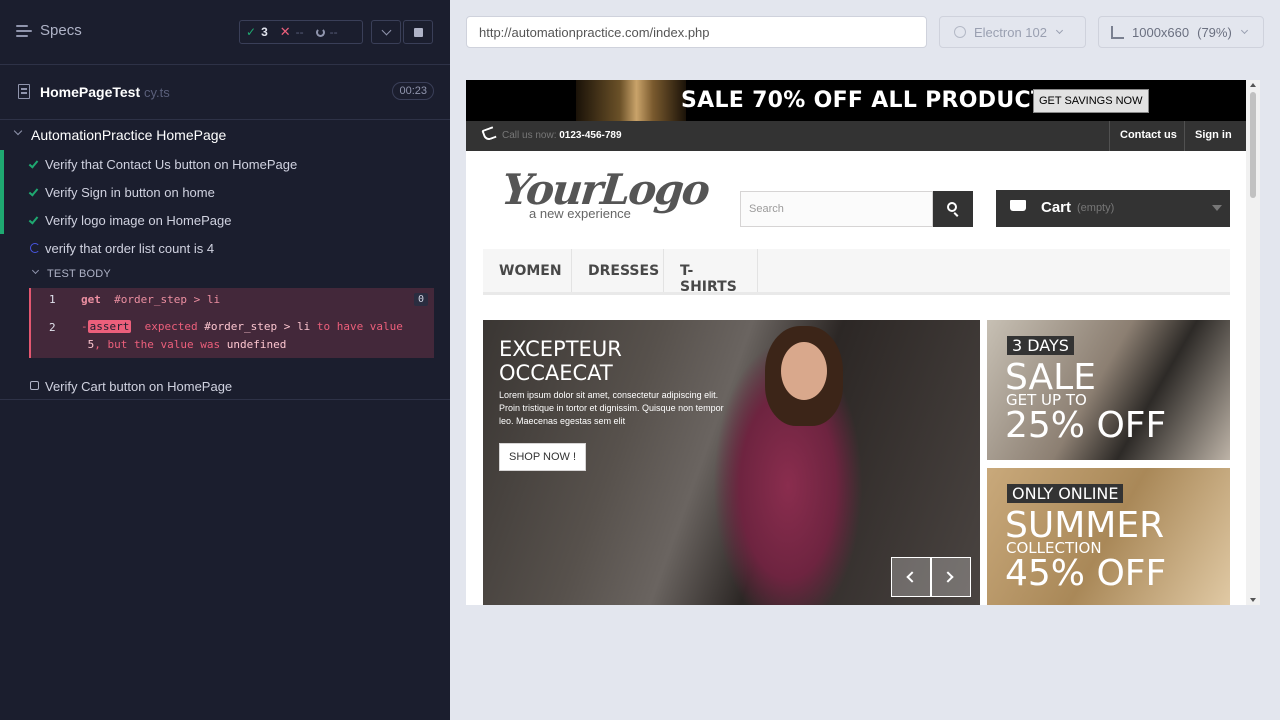 This screenshot has height=720, width=1280. Describe the element at coordinates (1217, 208) in the screenshot. I see `caret-down-icon` at that location.